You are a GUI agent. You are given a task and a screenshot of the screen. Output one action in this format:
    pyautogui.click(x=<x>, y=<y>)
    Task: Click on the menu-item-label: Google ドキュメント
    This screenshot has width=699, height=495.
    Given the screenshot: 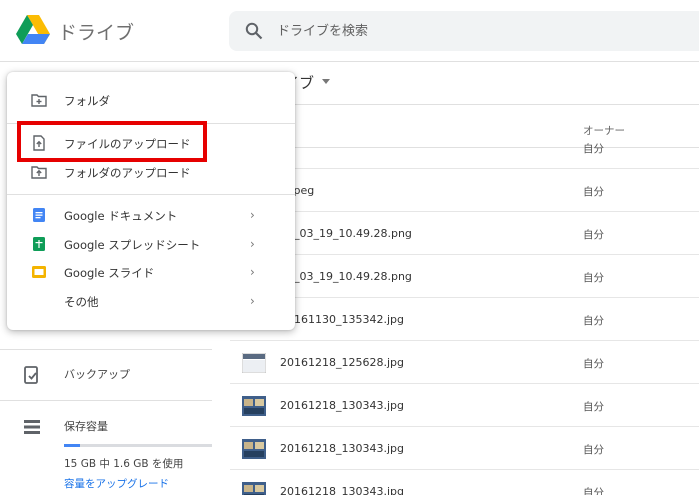 What is the action you would take?
    pyautogui.click(x=121, y=216)
    